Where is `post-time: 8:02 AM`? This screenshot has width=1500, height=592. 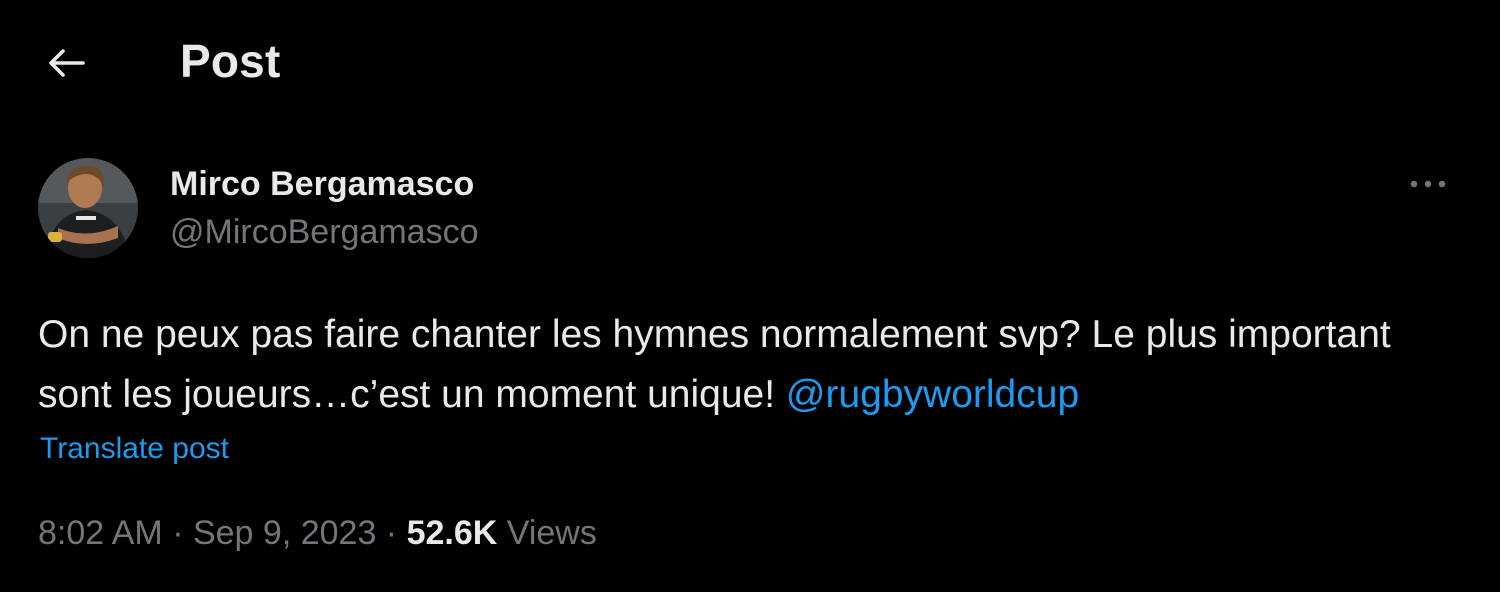
post-time: 8:02 AM is located at coordinates (100, 533).